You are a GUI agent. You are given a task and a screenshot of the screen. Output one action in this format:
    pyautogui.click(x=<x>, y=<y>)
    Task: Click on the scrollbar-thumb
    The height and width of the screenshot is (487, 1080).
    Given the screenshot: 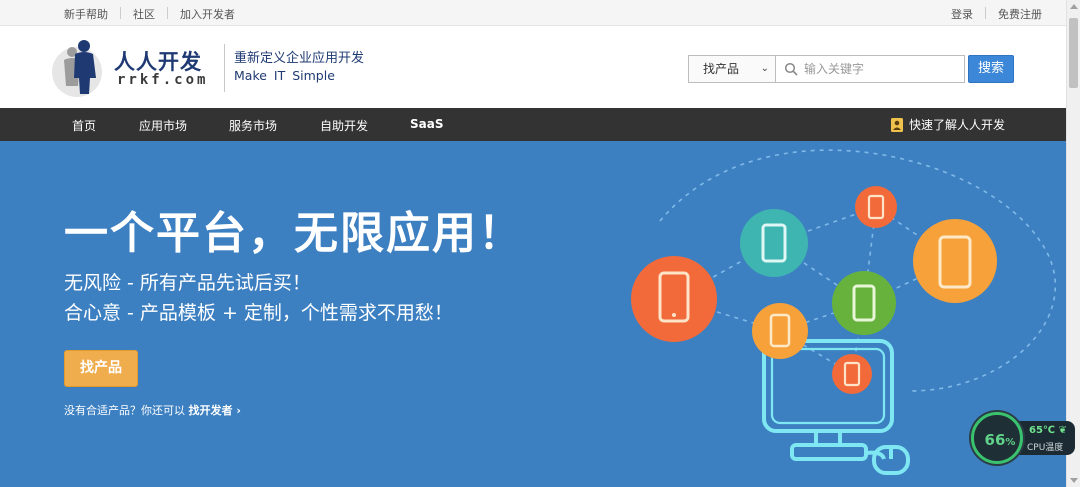 What is the action you would take?
    pyautogui.click(x=1073, y=53)
    